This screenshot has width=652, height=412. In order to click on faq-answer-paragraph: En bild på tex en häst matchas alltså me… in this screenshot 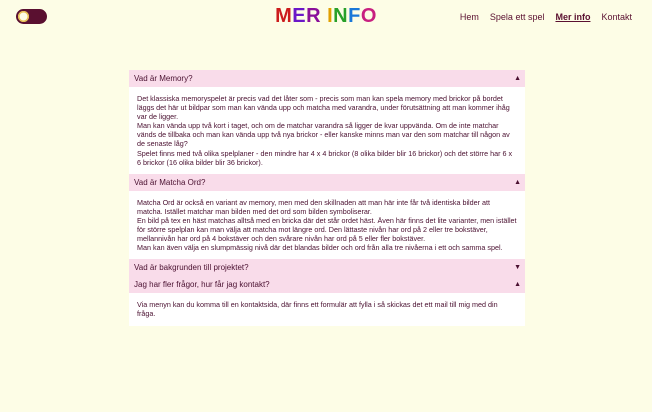, I will do `click(327, 229)`.